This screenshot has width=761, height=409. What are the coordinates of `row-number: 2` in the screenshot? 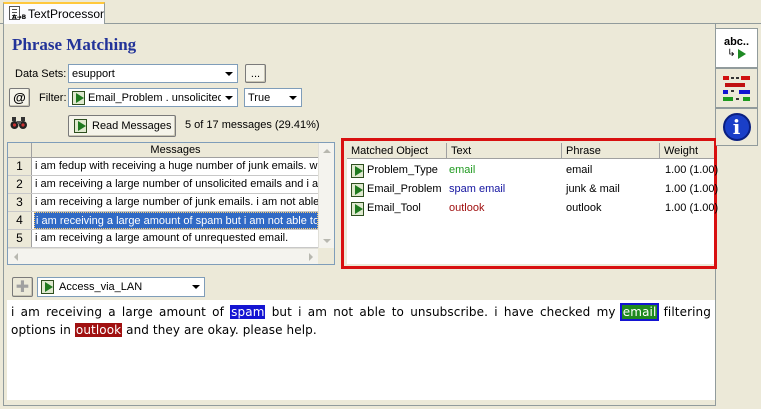 It's located at (20, 184).